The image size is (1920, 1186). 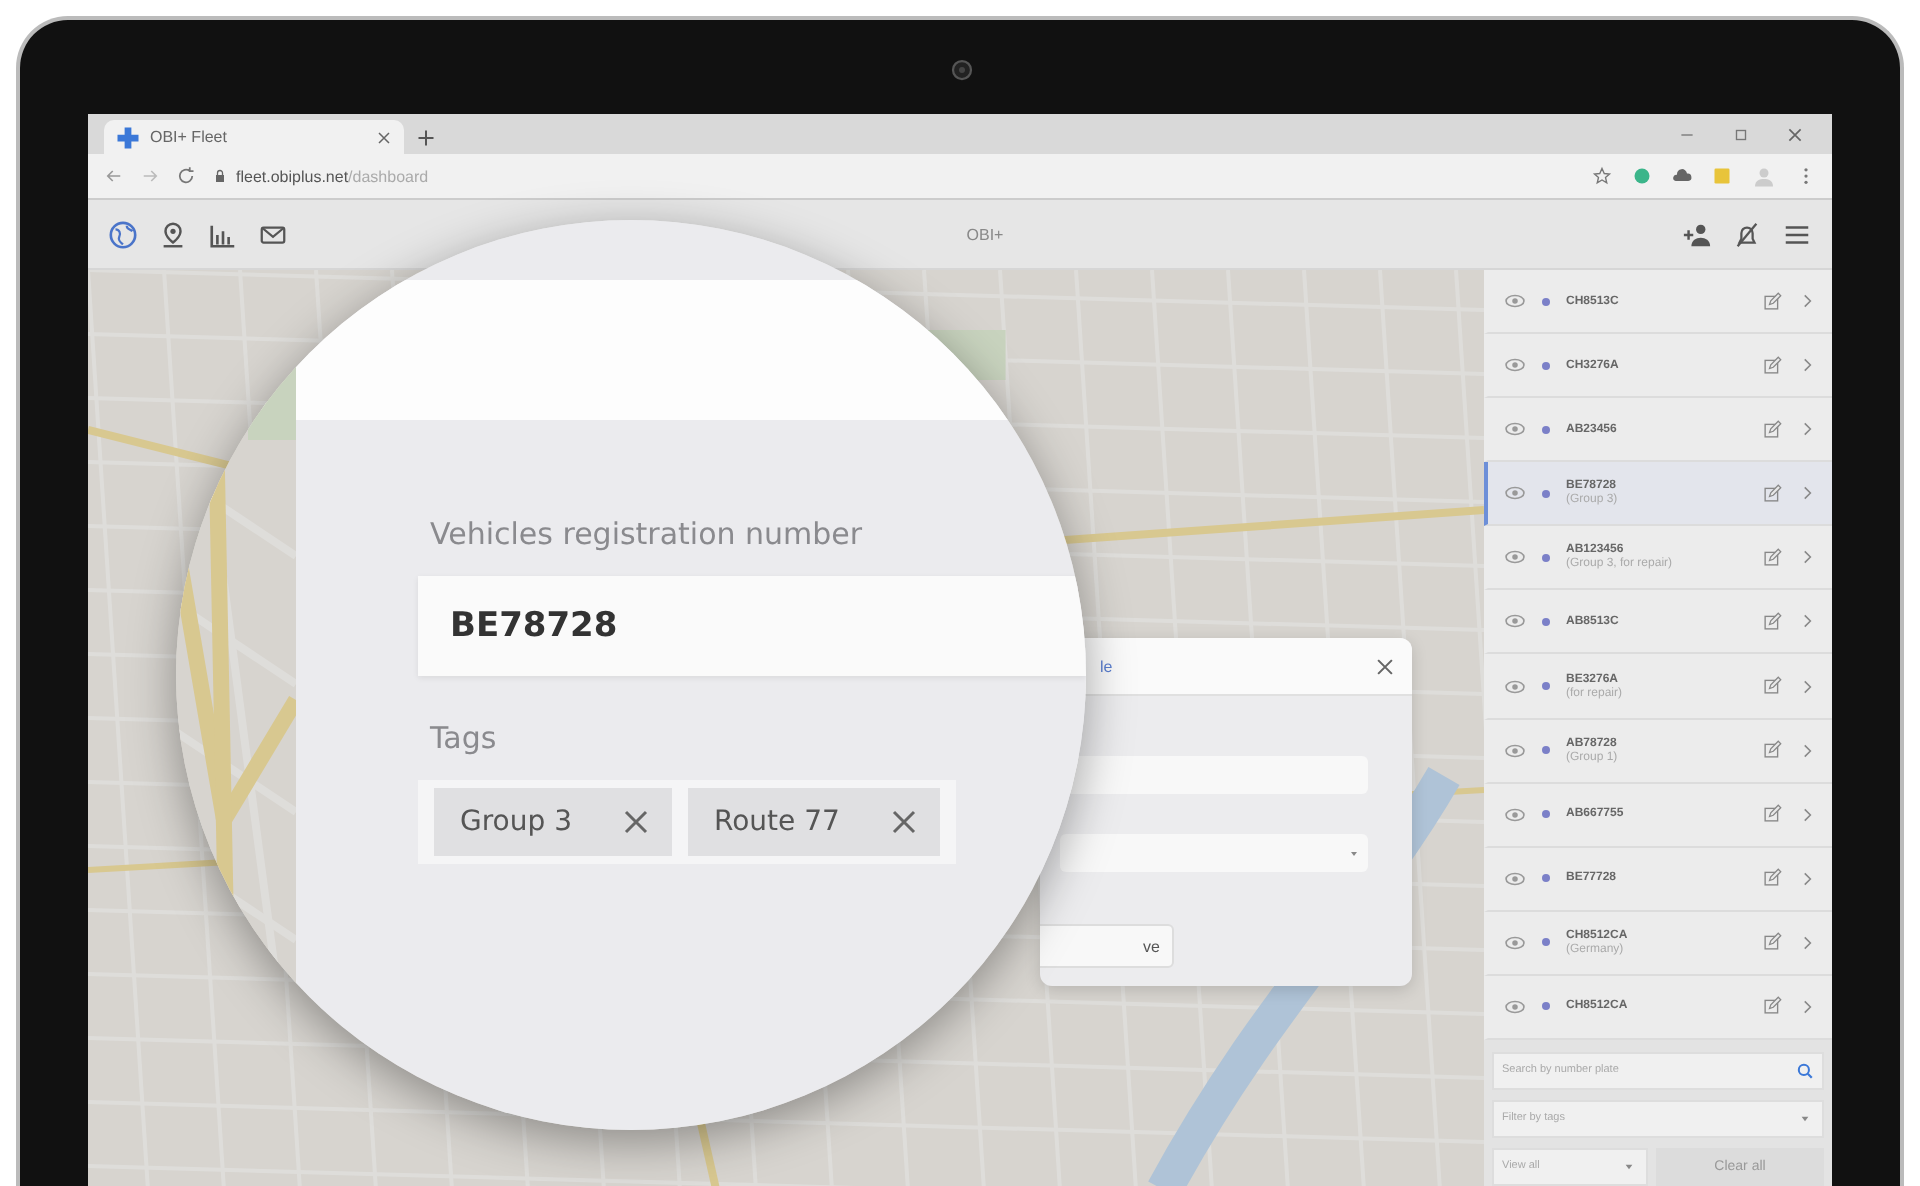 What do you see at coordinates (464, 738) in the screenshot?
I see `field-label: Tags` at bounding box center [464, 738].